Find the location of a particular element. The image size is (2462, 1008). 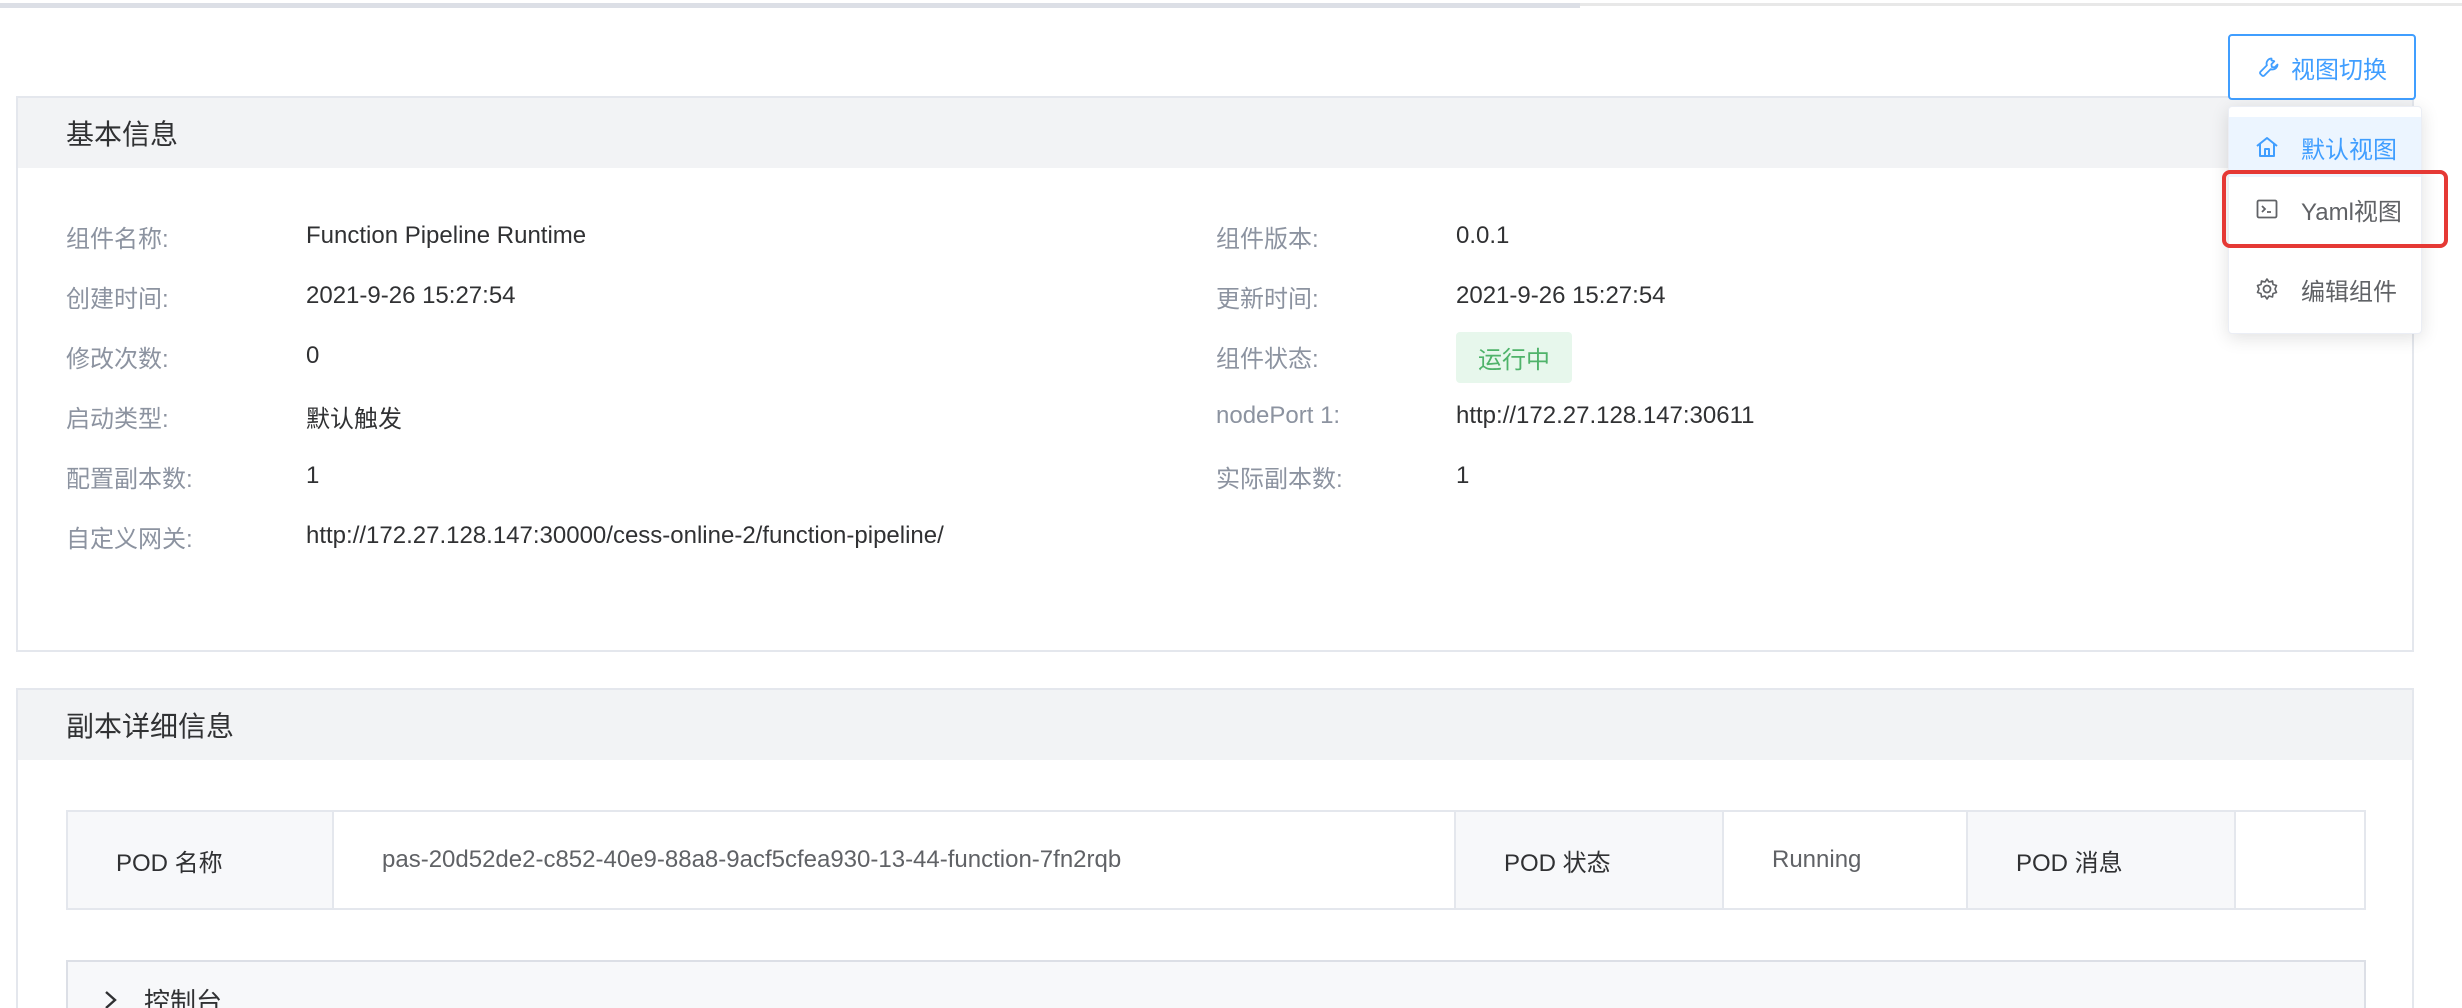

component-version-value: 0.0.1 is located at coordinates (1483, 235).